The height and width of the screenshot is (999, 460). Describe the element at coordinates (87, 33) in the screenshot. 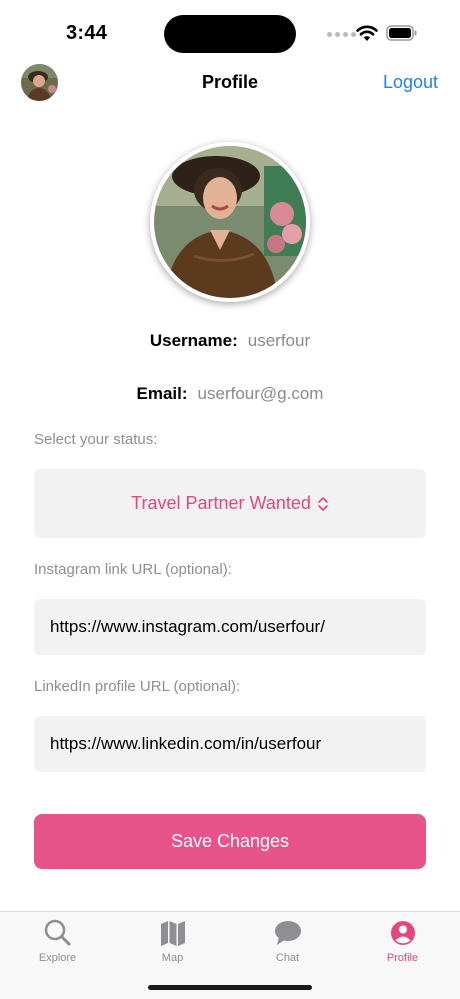

I see `status-time: 3:44` at that location.